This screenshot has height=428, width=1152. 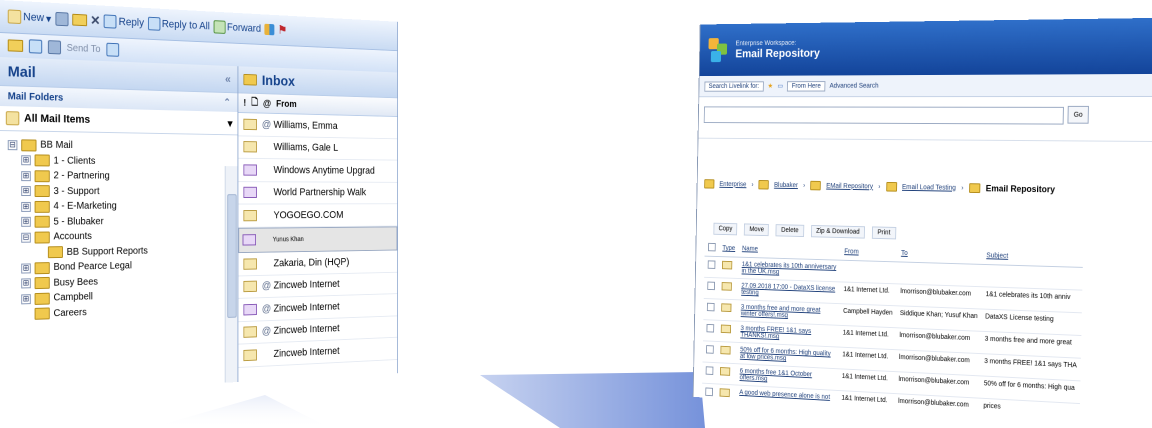 What do you see at coordinates (219, 27) in the screenshot?
I see `forward-icon` at bounding box center [219, 27].